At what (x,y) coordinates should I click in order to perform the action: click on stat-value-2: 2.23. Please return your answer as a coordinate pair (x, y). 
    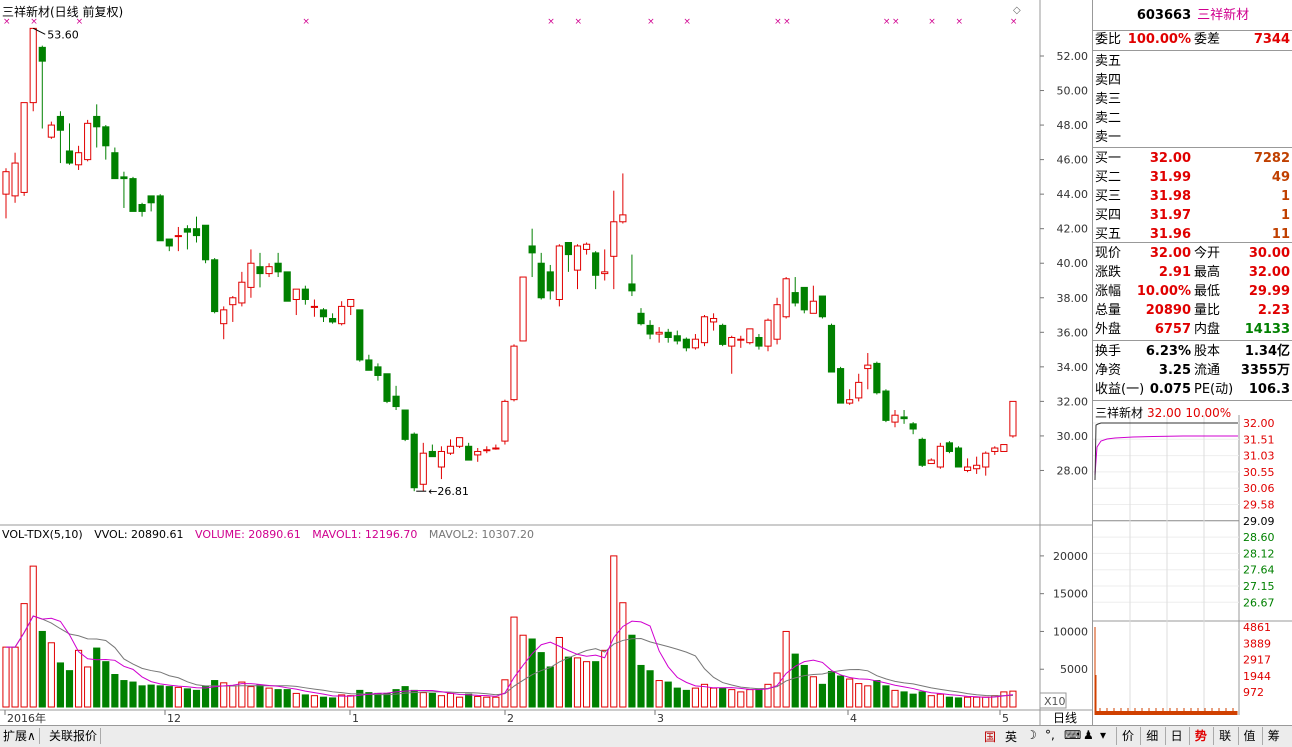
    Looking at the image, I should click on (1273, 310).